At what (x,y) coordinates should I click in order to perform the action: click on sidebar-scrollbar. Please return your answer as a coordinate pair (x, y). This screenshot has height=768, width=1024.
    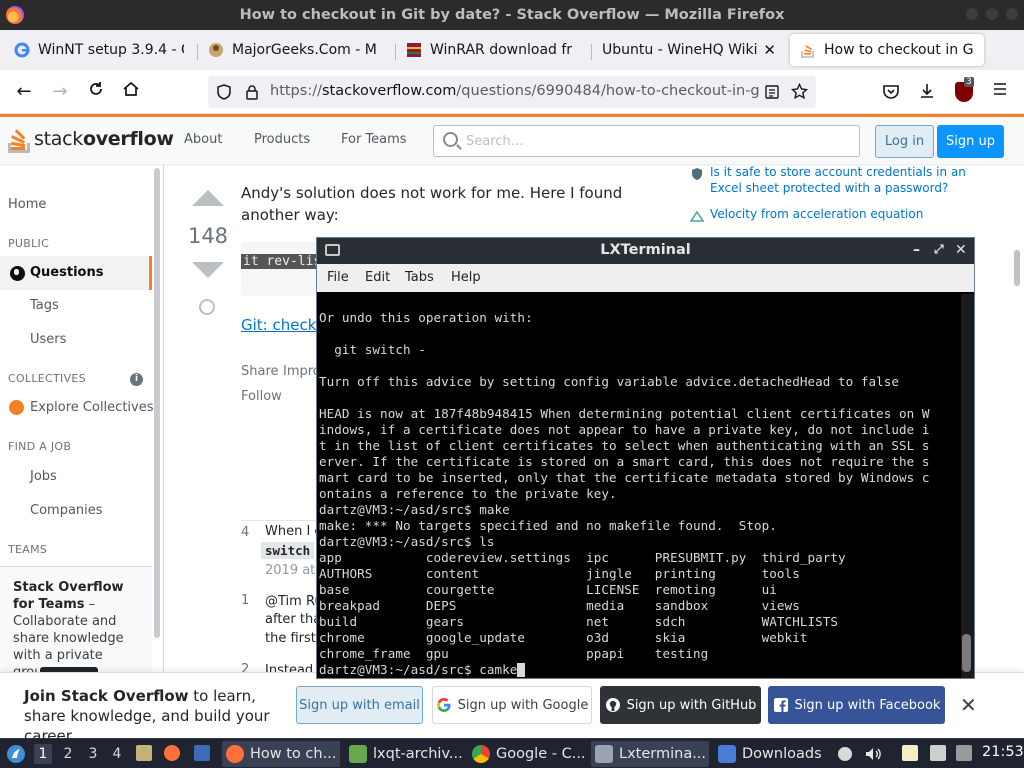
    Looking at the image, I should click on (157, 403).